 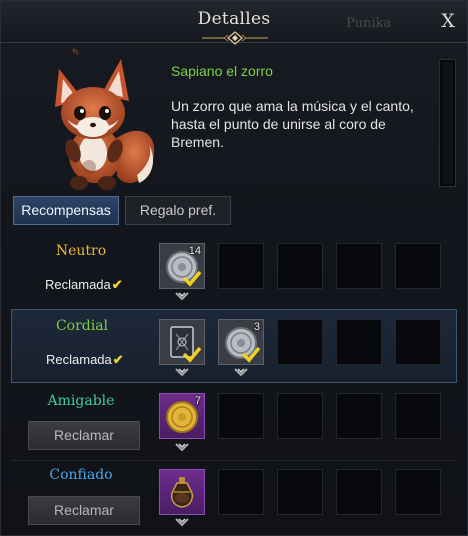 I want to click on tab-recompensas: Recompensas, so click(x=66, y=210).